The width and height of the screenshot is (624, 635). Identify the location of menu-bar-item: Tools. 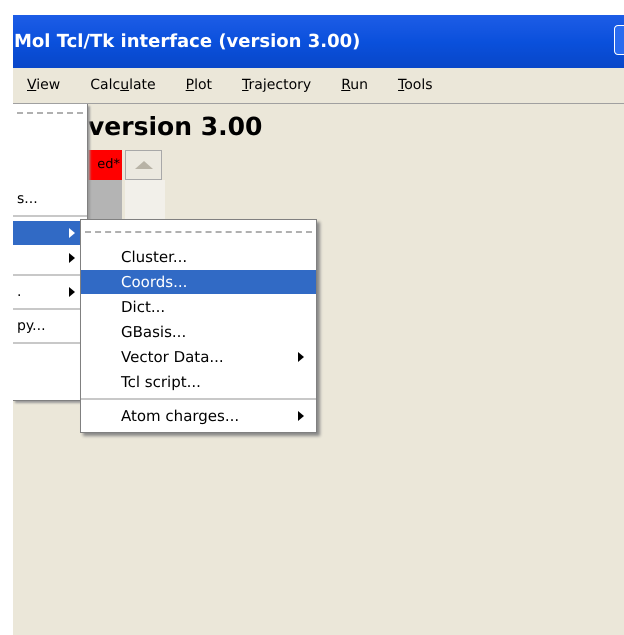
(415, 85).